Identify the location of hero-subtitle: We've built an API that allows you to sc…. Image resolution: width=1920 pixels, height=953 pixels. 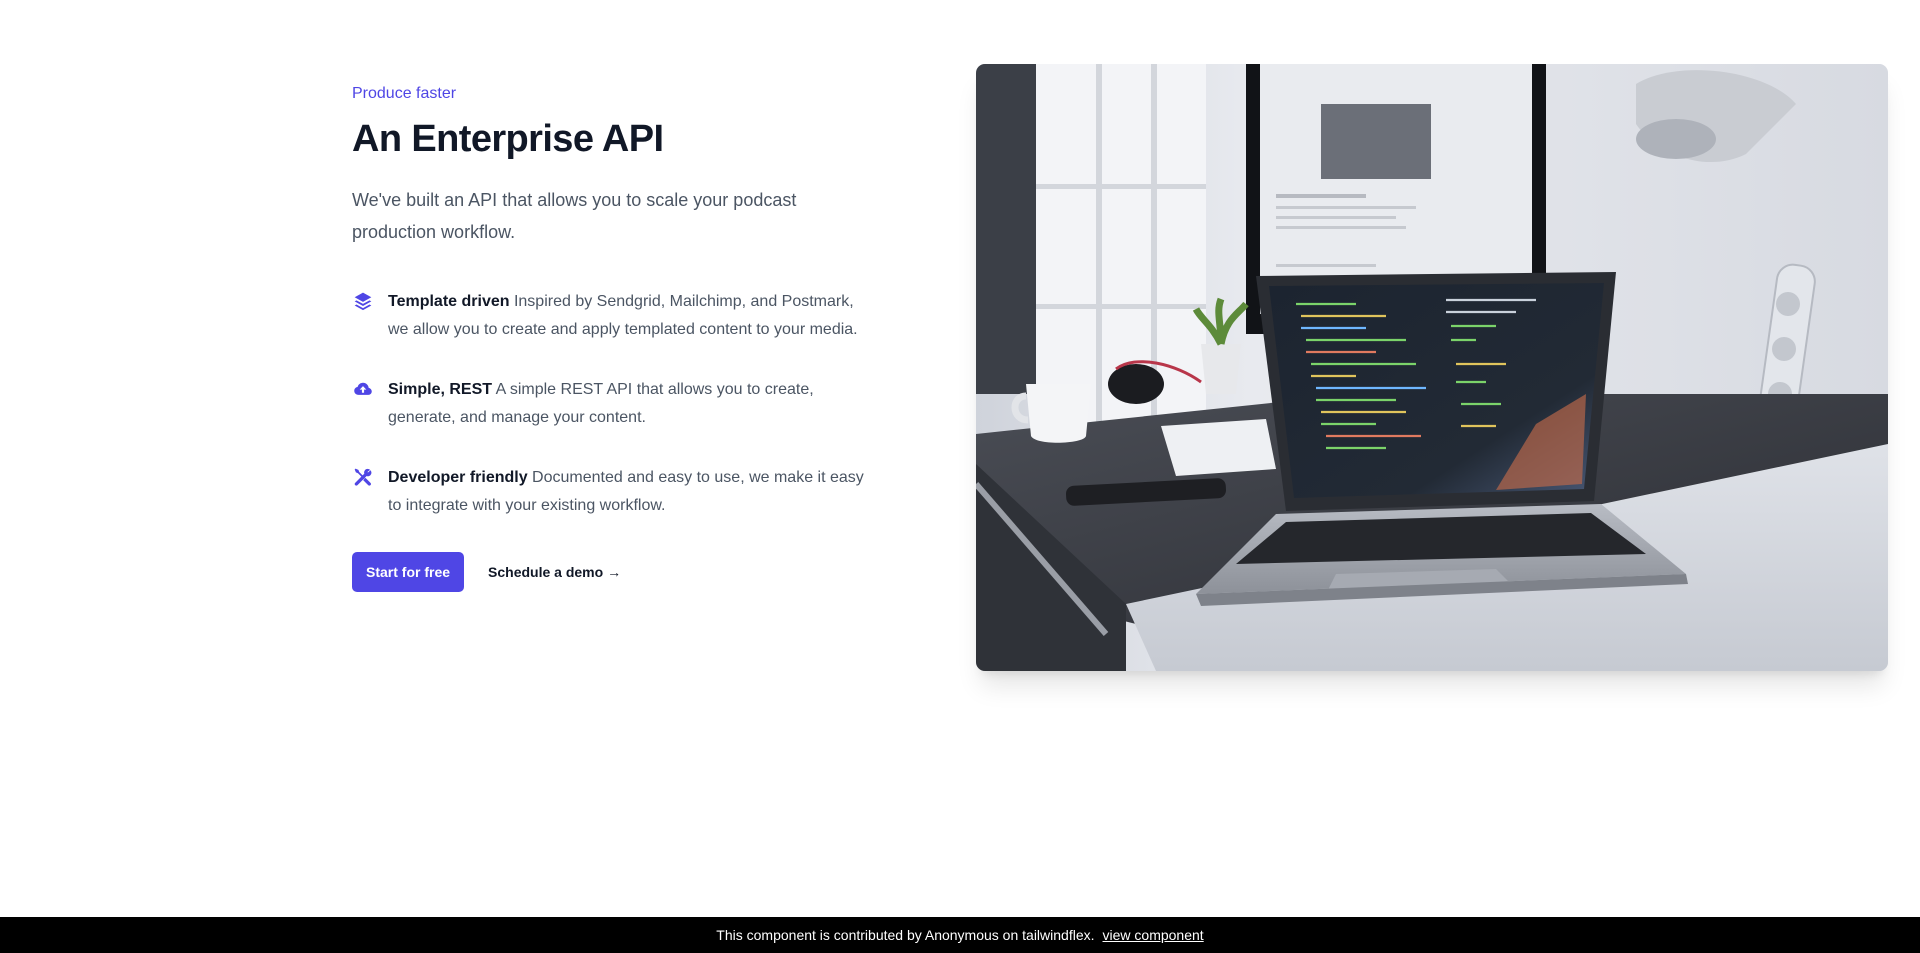
(574, 216).